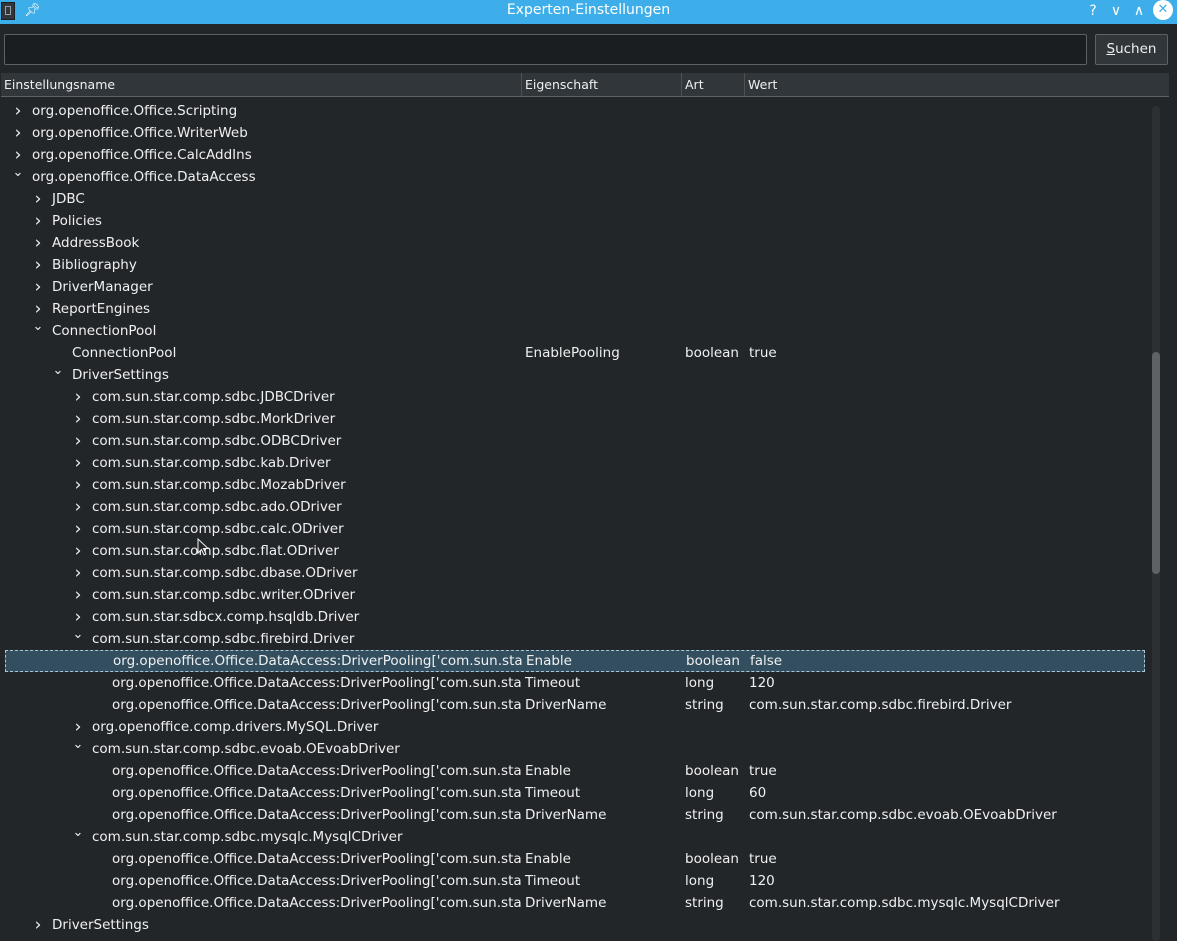  I want to click on tree-row-node: › org.openoffice.Office.CalcAddIns, so click(576, 155).